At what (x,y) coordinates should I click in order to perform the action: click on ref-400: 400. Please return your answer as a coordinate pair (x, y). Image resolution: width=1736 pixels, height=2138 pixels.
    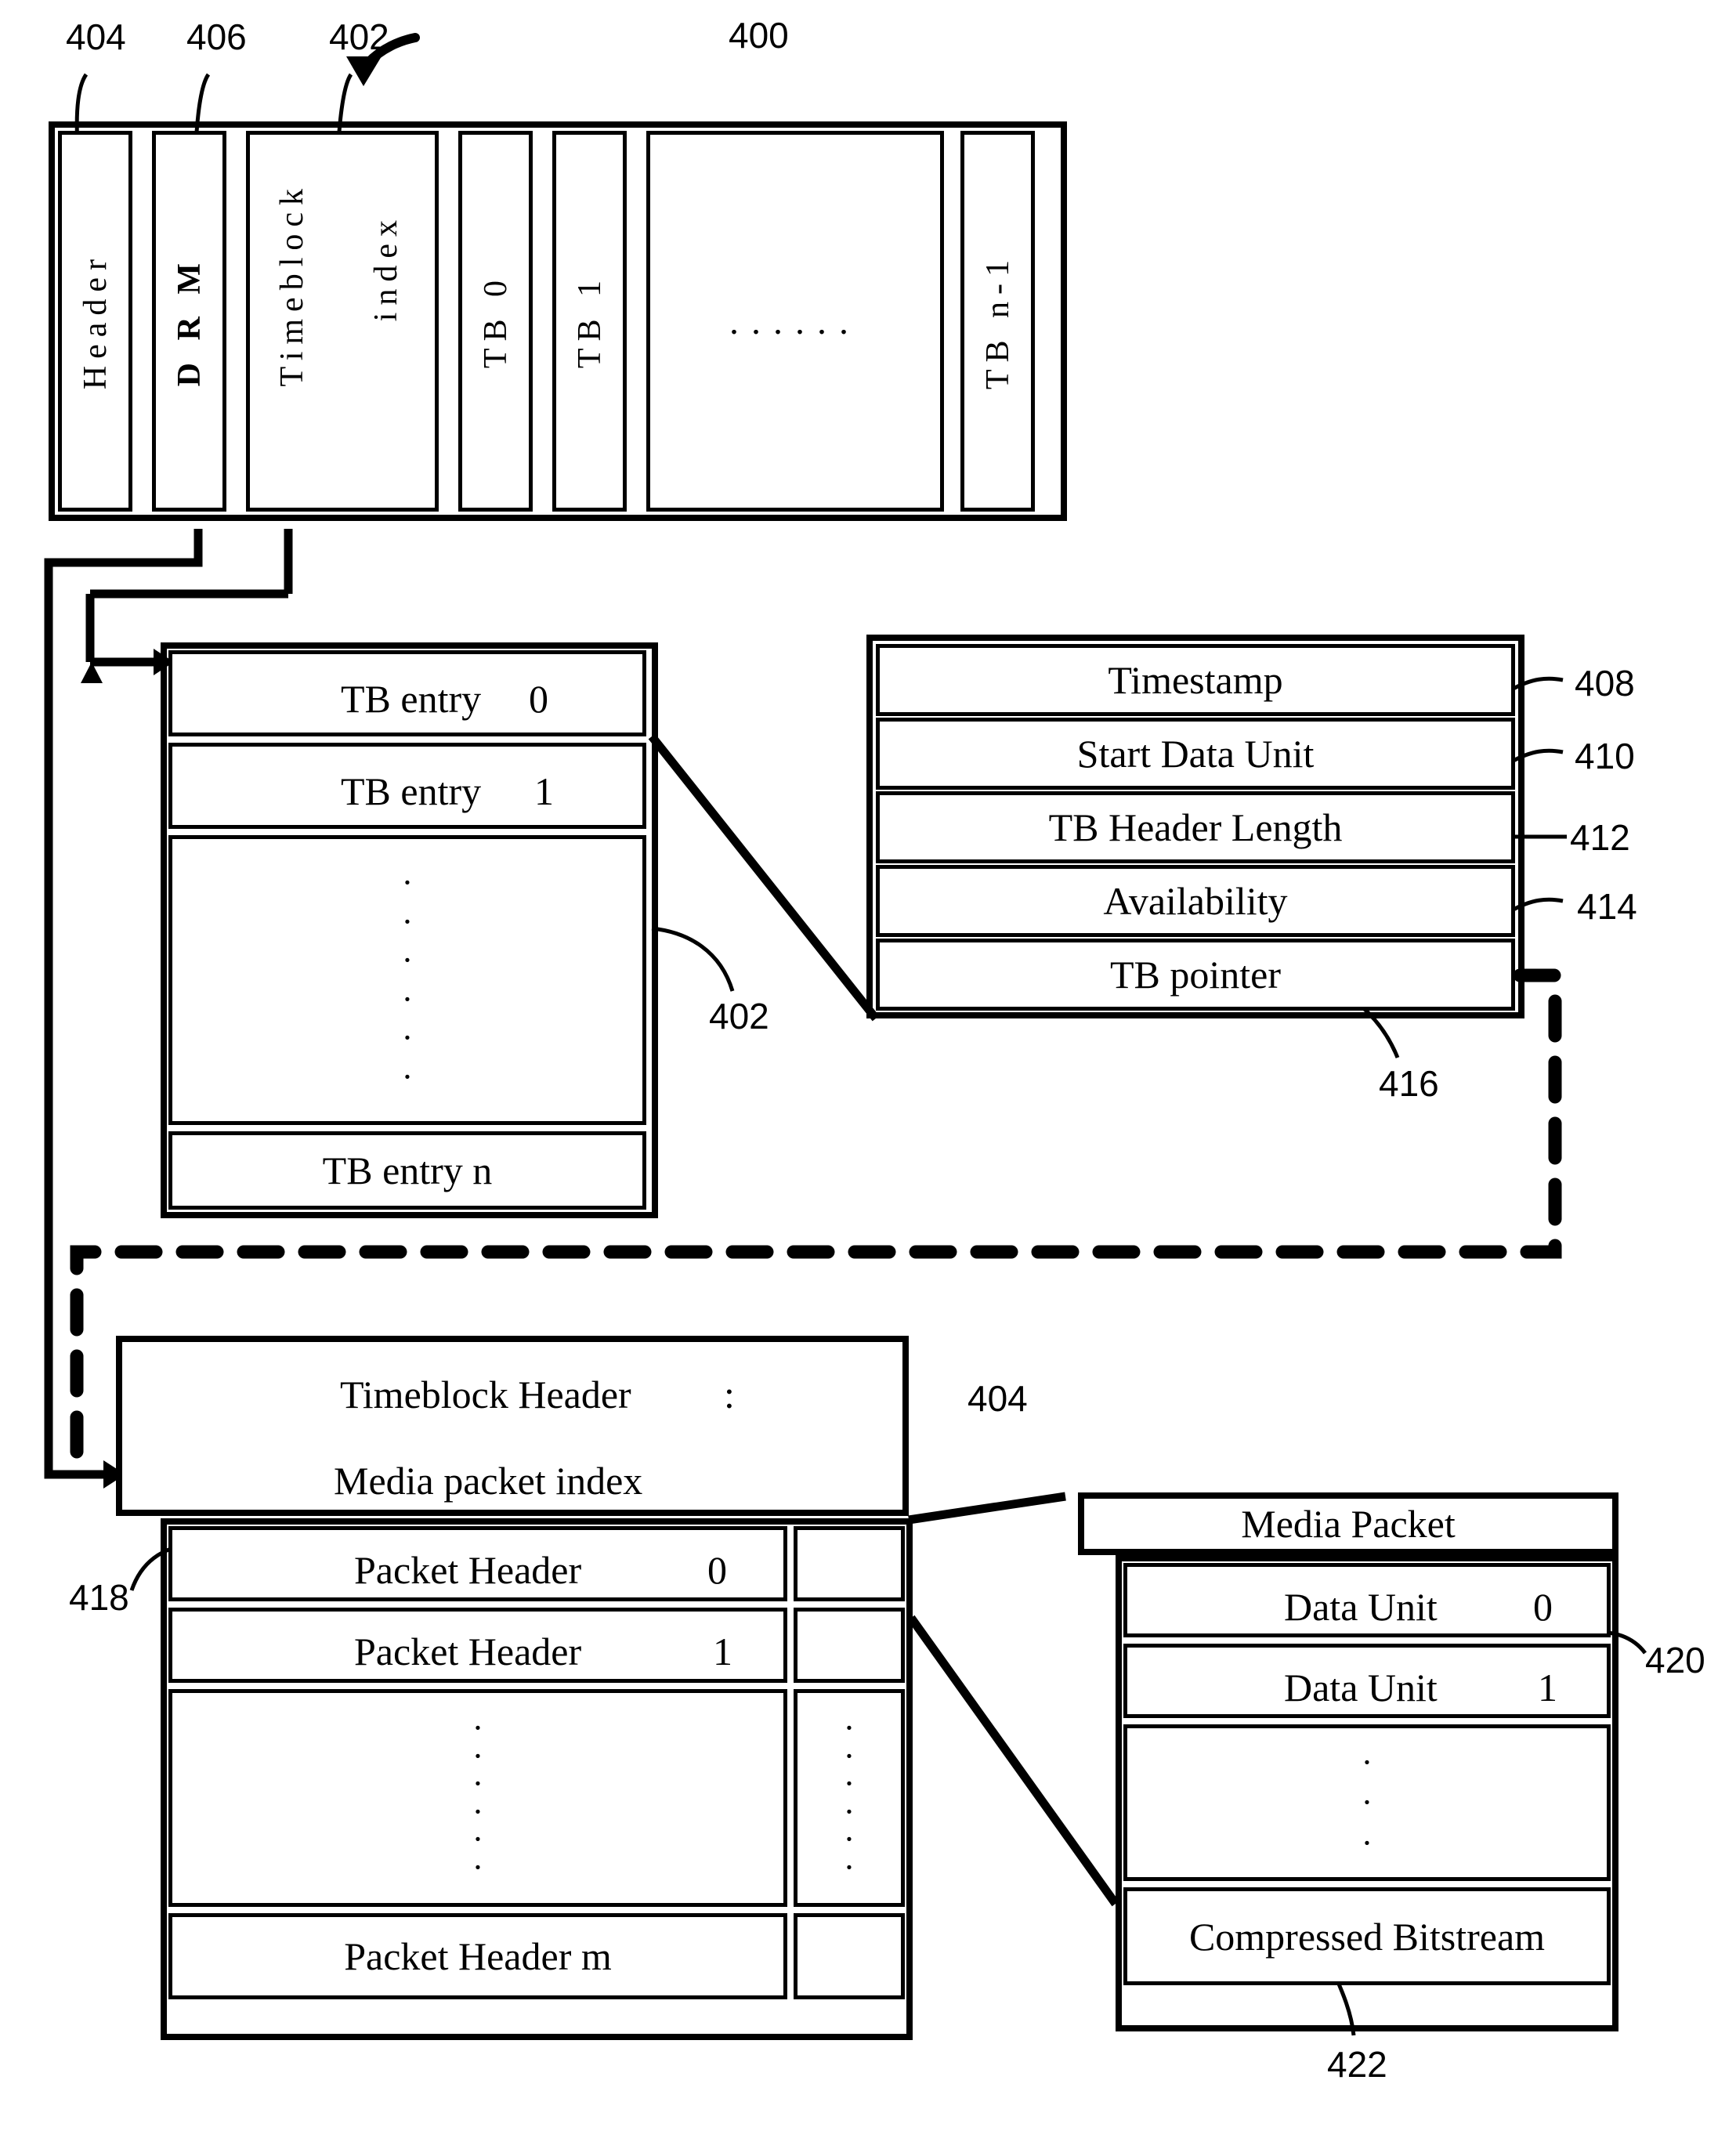
    Looking at the image, I should click on (759, 35).